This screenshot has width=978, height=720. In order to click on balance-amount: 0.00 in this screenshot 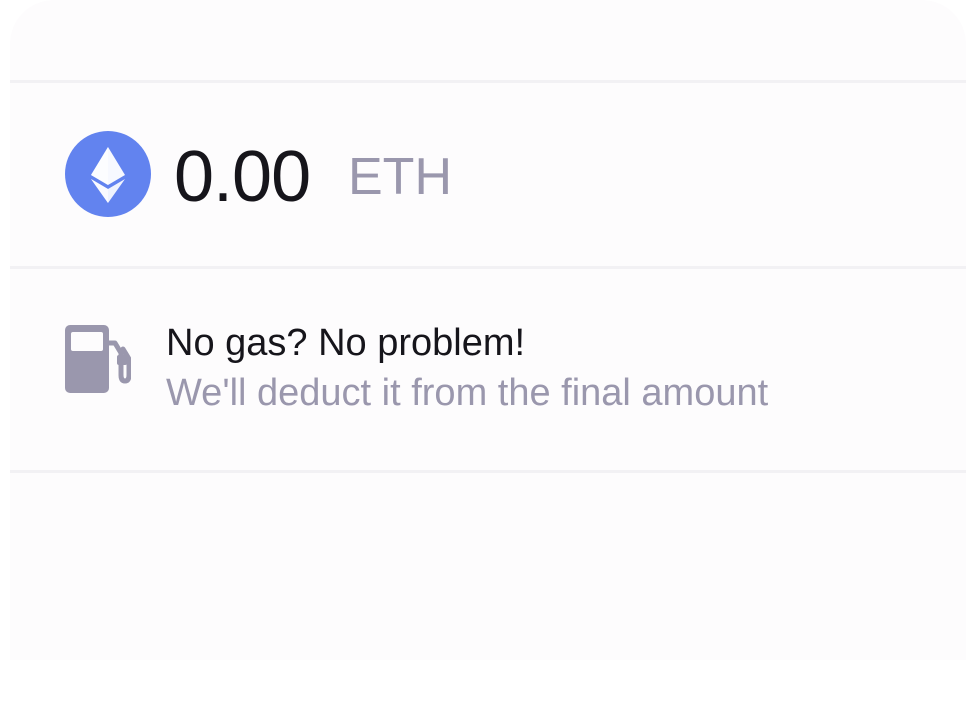, I will do `click(242, 177)`.